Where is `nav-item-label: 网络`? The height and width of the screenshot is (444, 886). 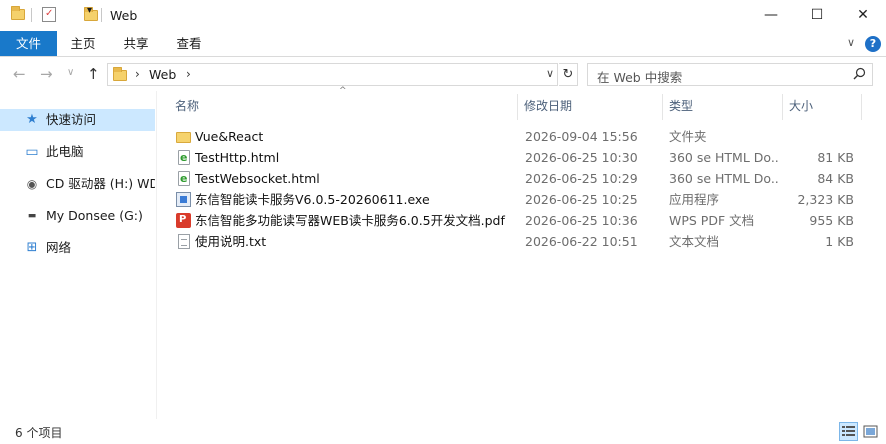
nav-item-label: 网络 is located at coordinates (59, 247).